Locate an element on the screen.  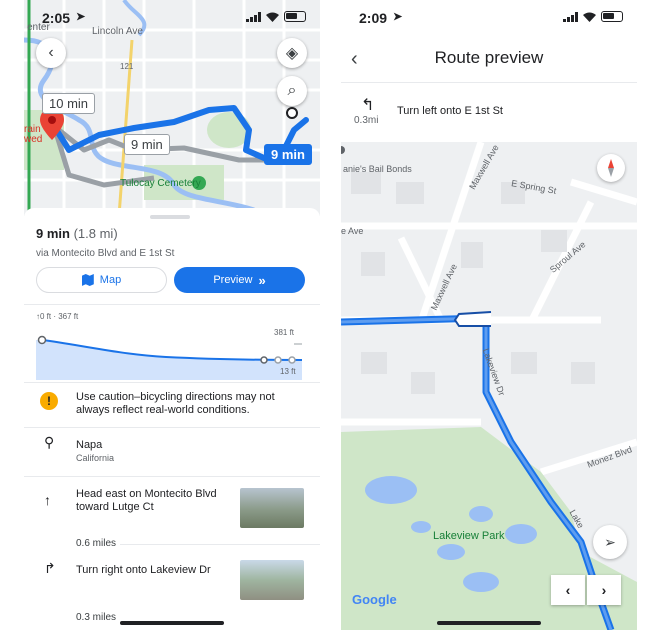
back-button: ‹ is located at coordinates (51, 53).